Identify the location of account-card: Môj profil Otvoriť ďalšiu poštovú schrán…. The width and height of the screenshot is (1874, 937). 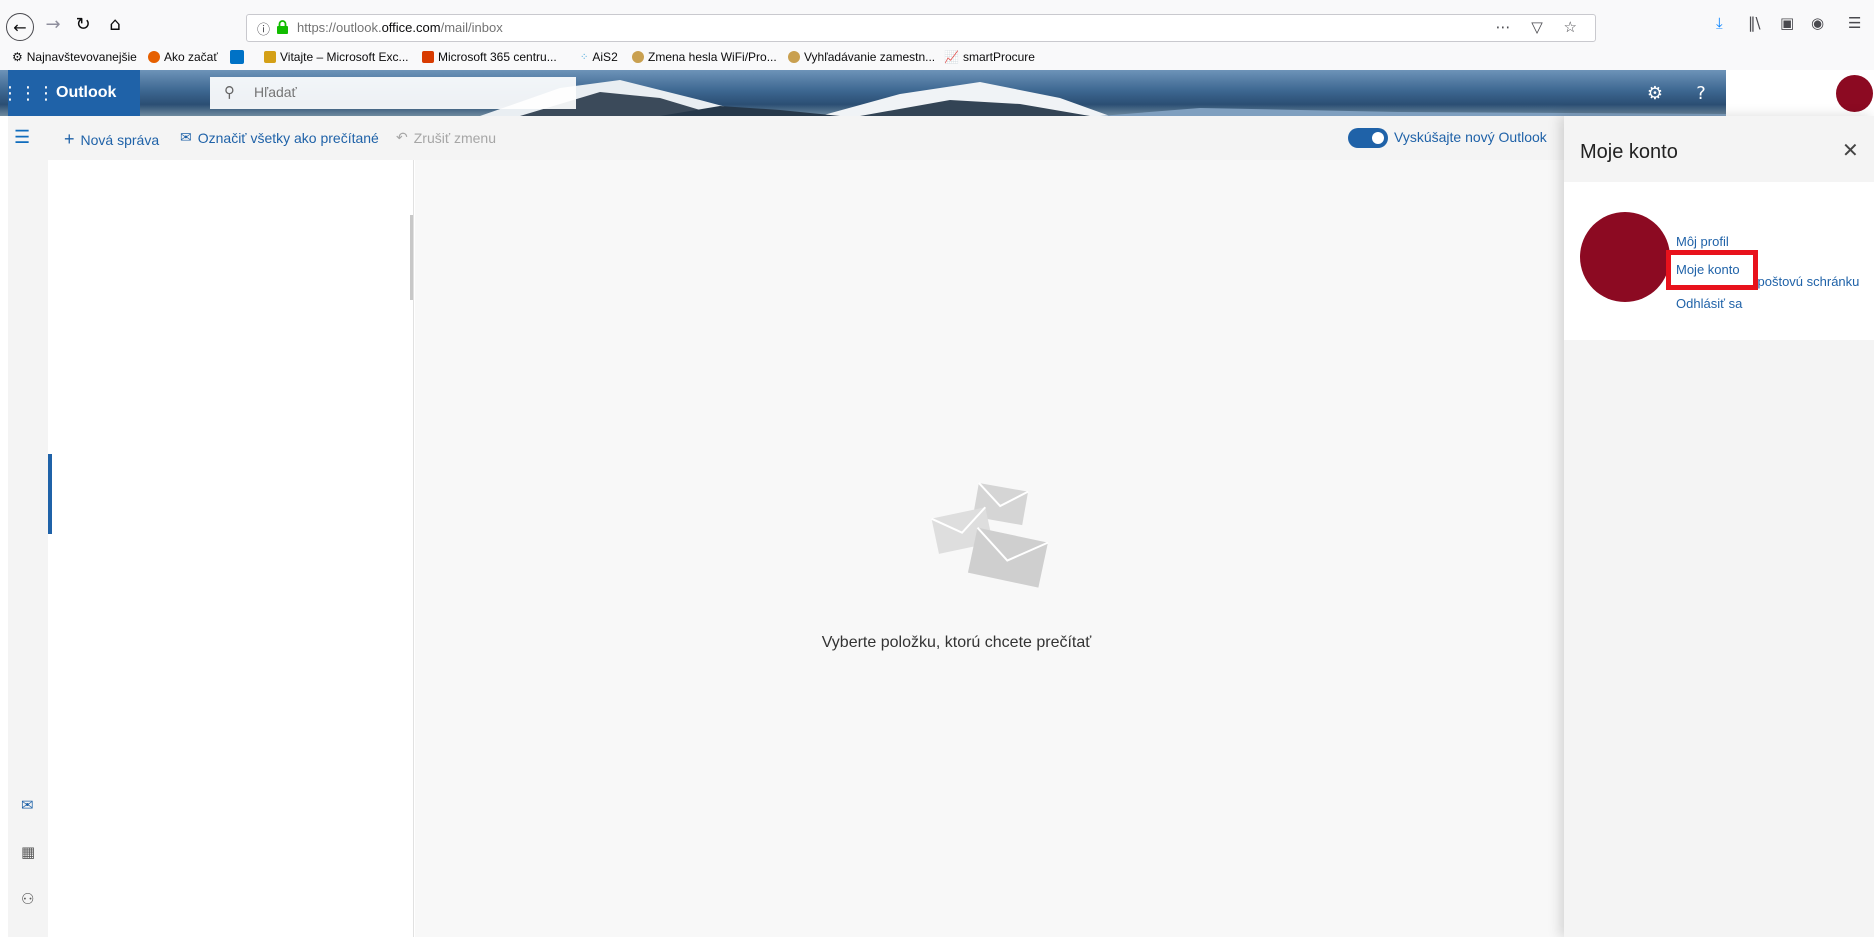
(1719, 261).